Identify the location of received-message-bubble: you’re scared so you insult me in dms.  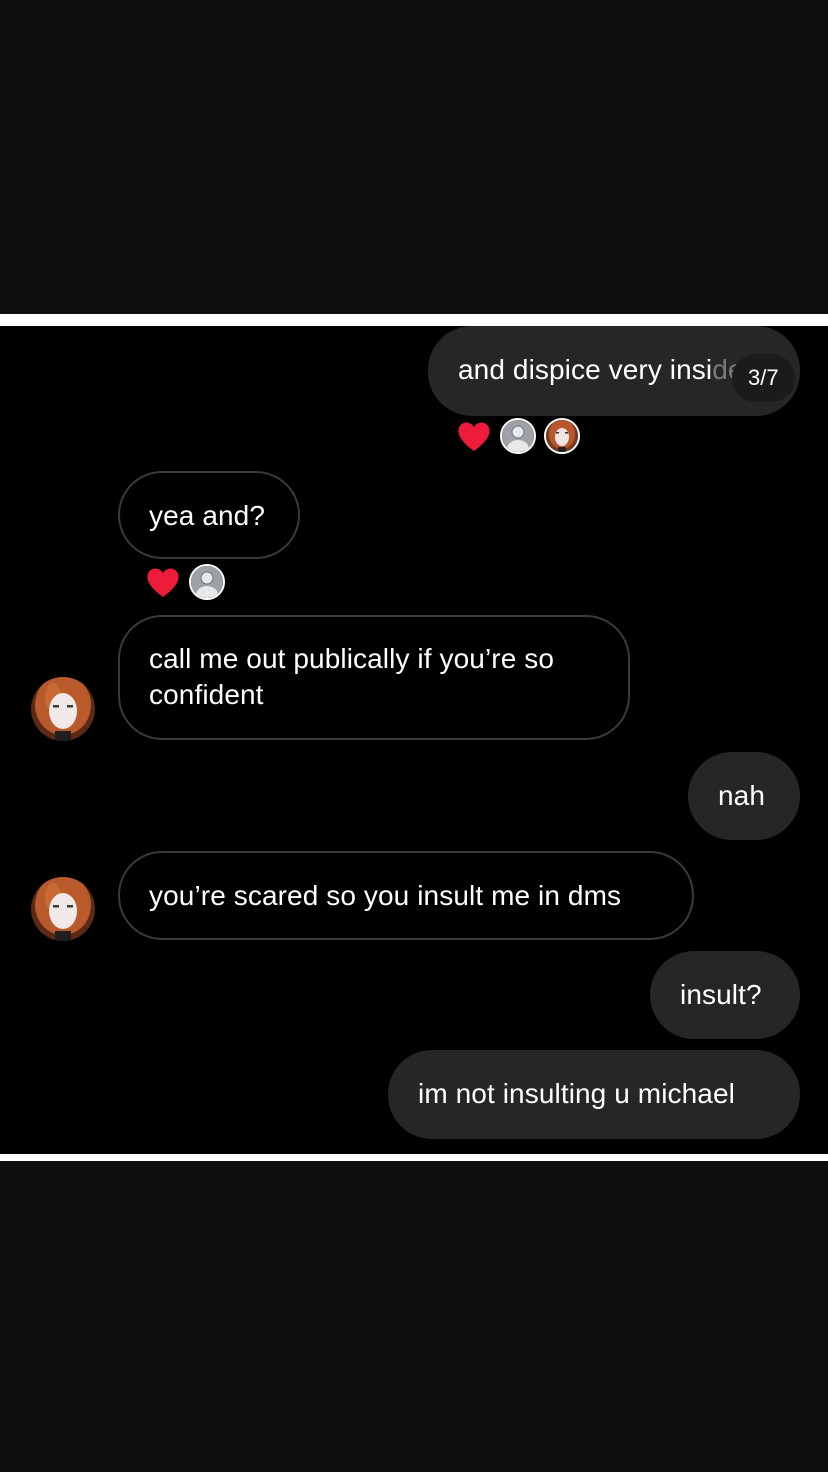
(406, 895).